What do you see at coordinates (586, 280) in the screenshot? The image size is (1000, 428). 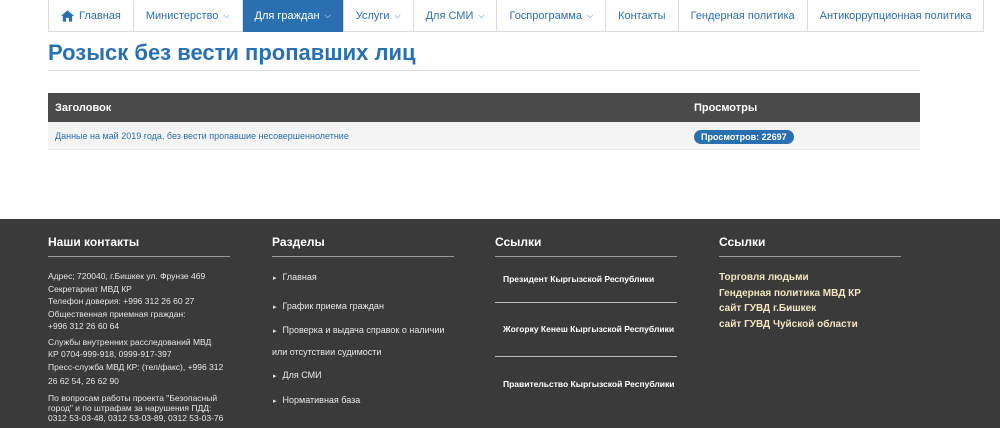 I see `link-president: Президент Кыргызской Республики` at bounding box center [586, 280].